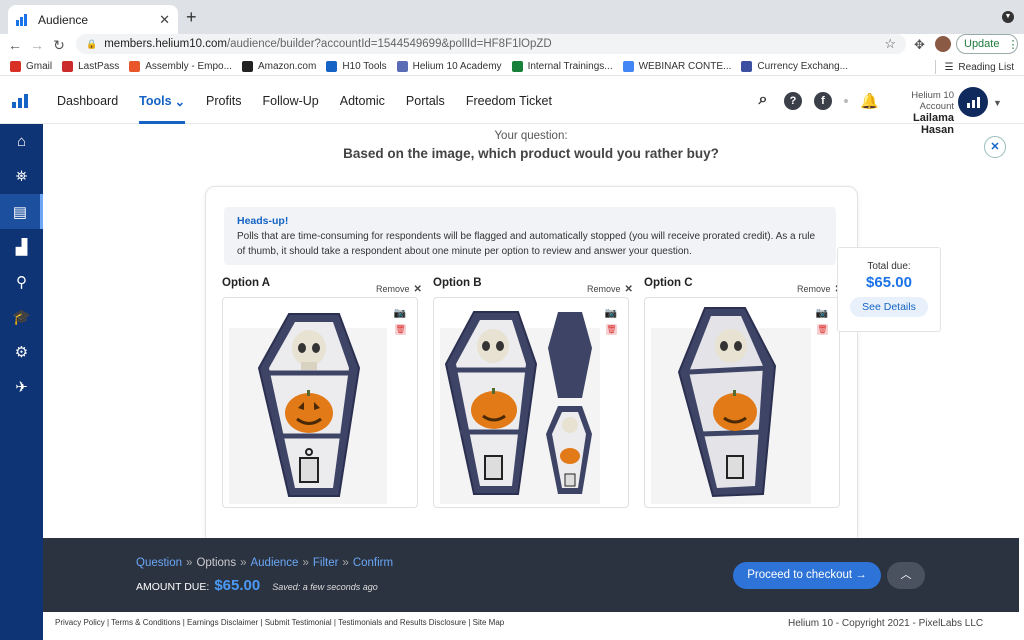 The height and width of the screenshot is (640, 1024). Describe the element at coordinates (263, 221) in the screenshot. I see `heads-up-title: Heads-up!` at that location.